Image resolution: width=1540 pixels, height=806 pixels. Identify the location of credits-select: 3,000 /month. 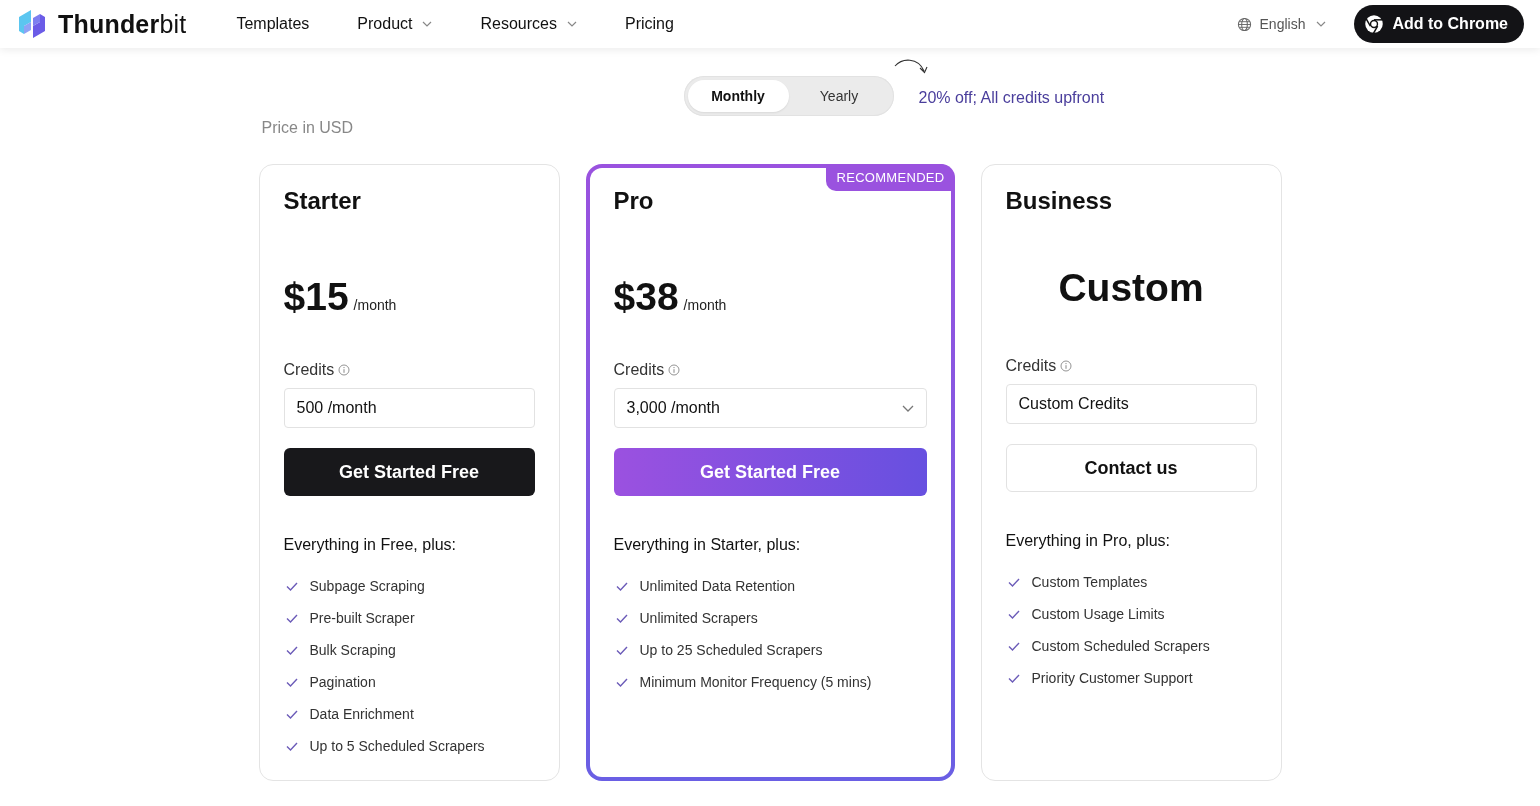
(770, 408).